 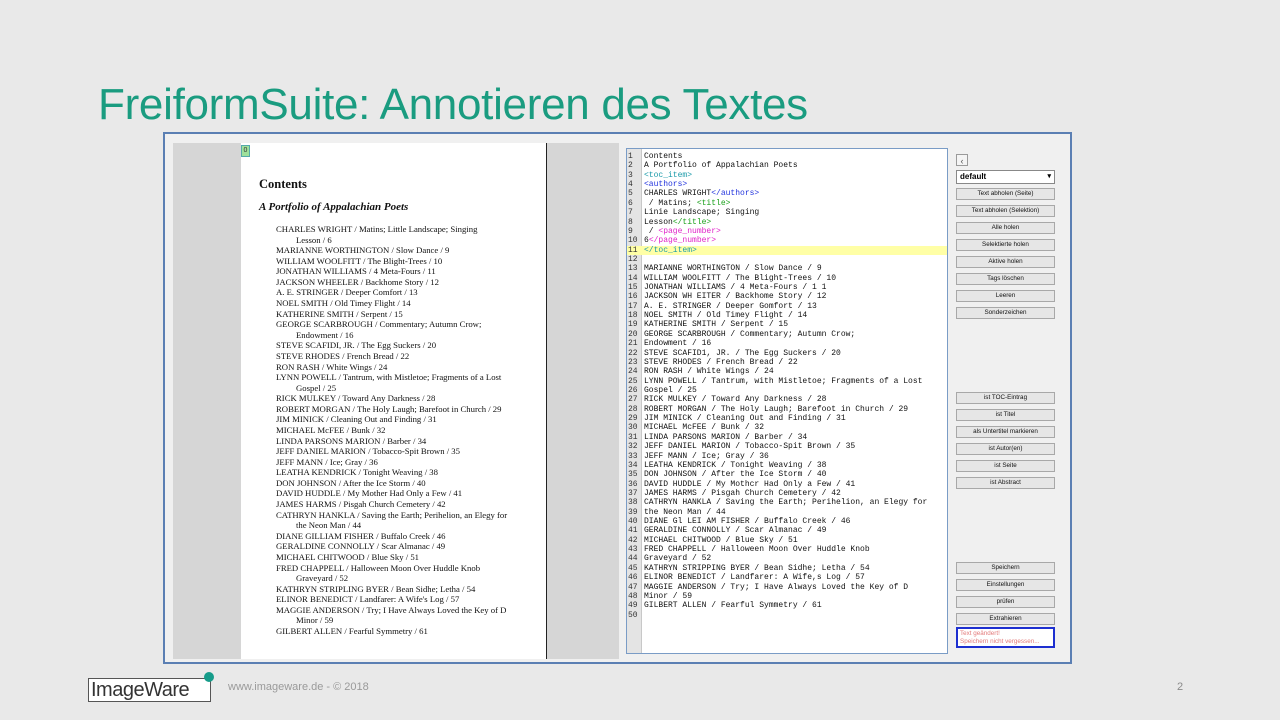 I want to click on text-abholen-seite-button: Text abholen (Seite), so click(x=1005, y=194).